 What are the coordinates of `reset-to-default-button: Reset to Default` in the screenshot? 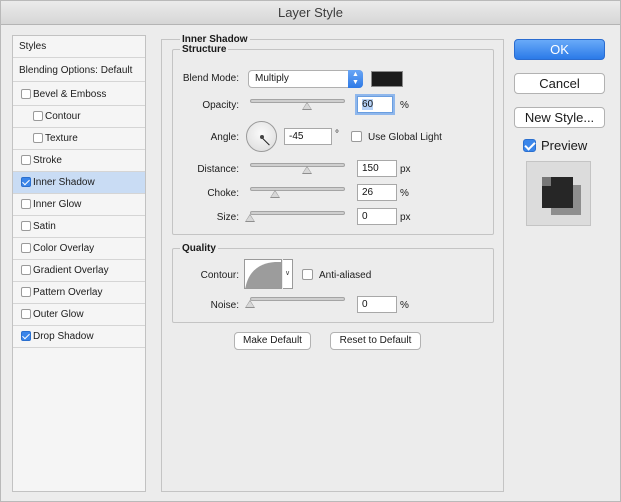 It's located at (375, 341).